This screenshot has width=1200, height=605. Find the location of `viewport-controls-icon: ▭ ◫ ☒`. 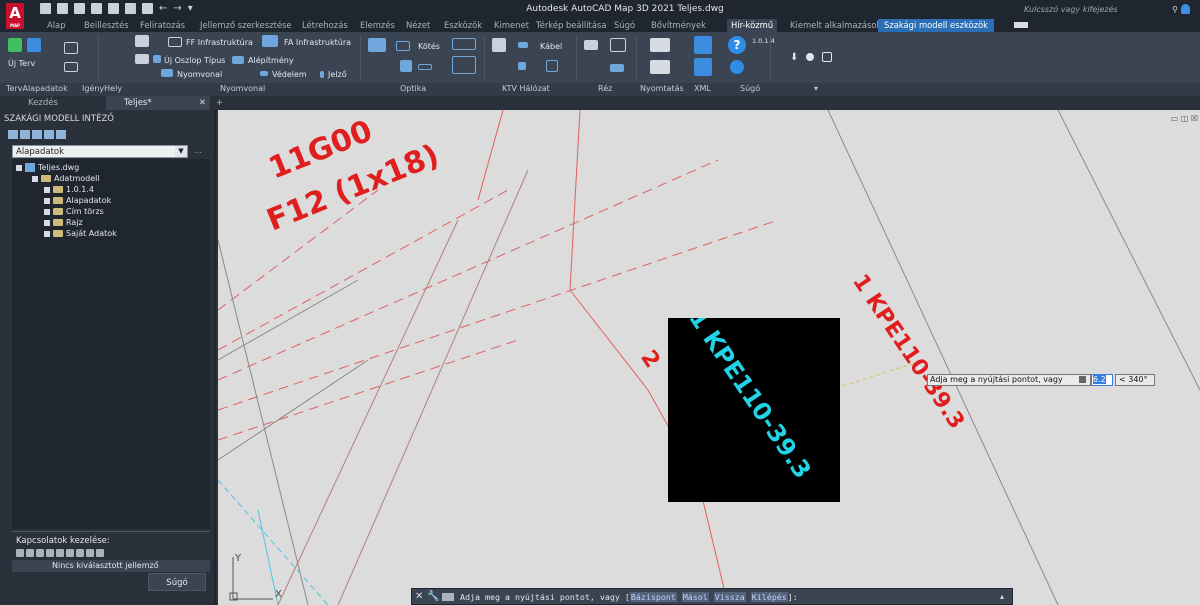

viewport-controls-icon: ▭ ◫ ☒ is located at coordinates (1184, 118).